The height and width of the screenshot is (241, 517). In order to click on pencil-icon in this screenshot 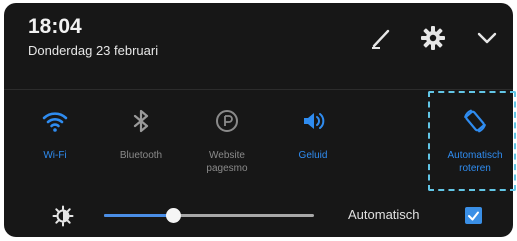, I will do `click(381, 38)`.